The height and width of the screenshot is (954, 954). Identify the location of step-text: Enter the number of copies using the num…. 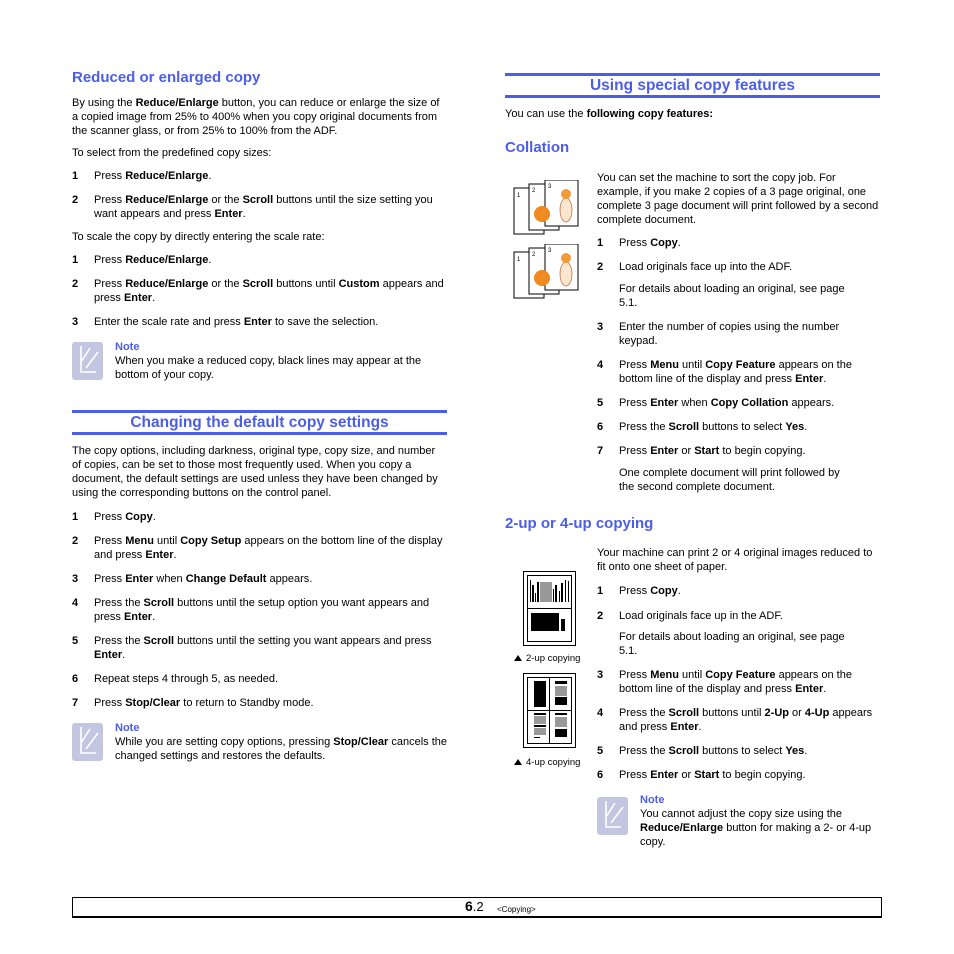
(729, 334).